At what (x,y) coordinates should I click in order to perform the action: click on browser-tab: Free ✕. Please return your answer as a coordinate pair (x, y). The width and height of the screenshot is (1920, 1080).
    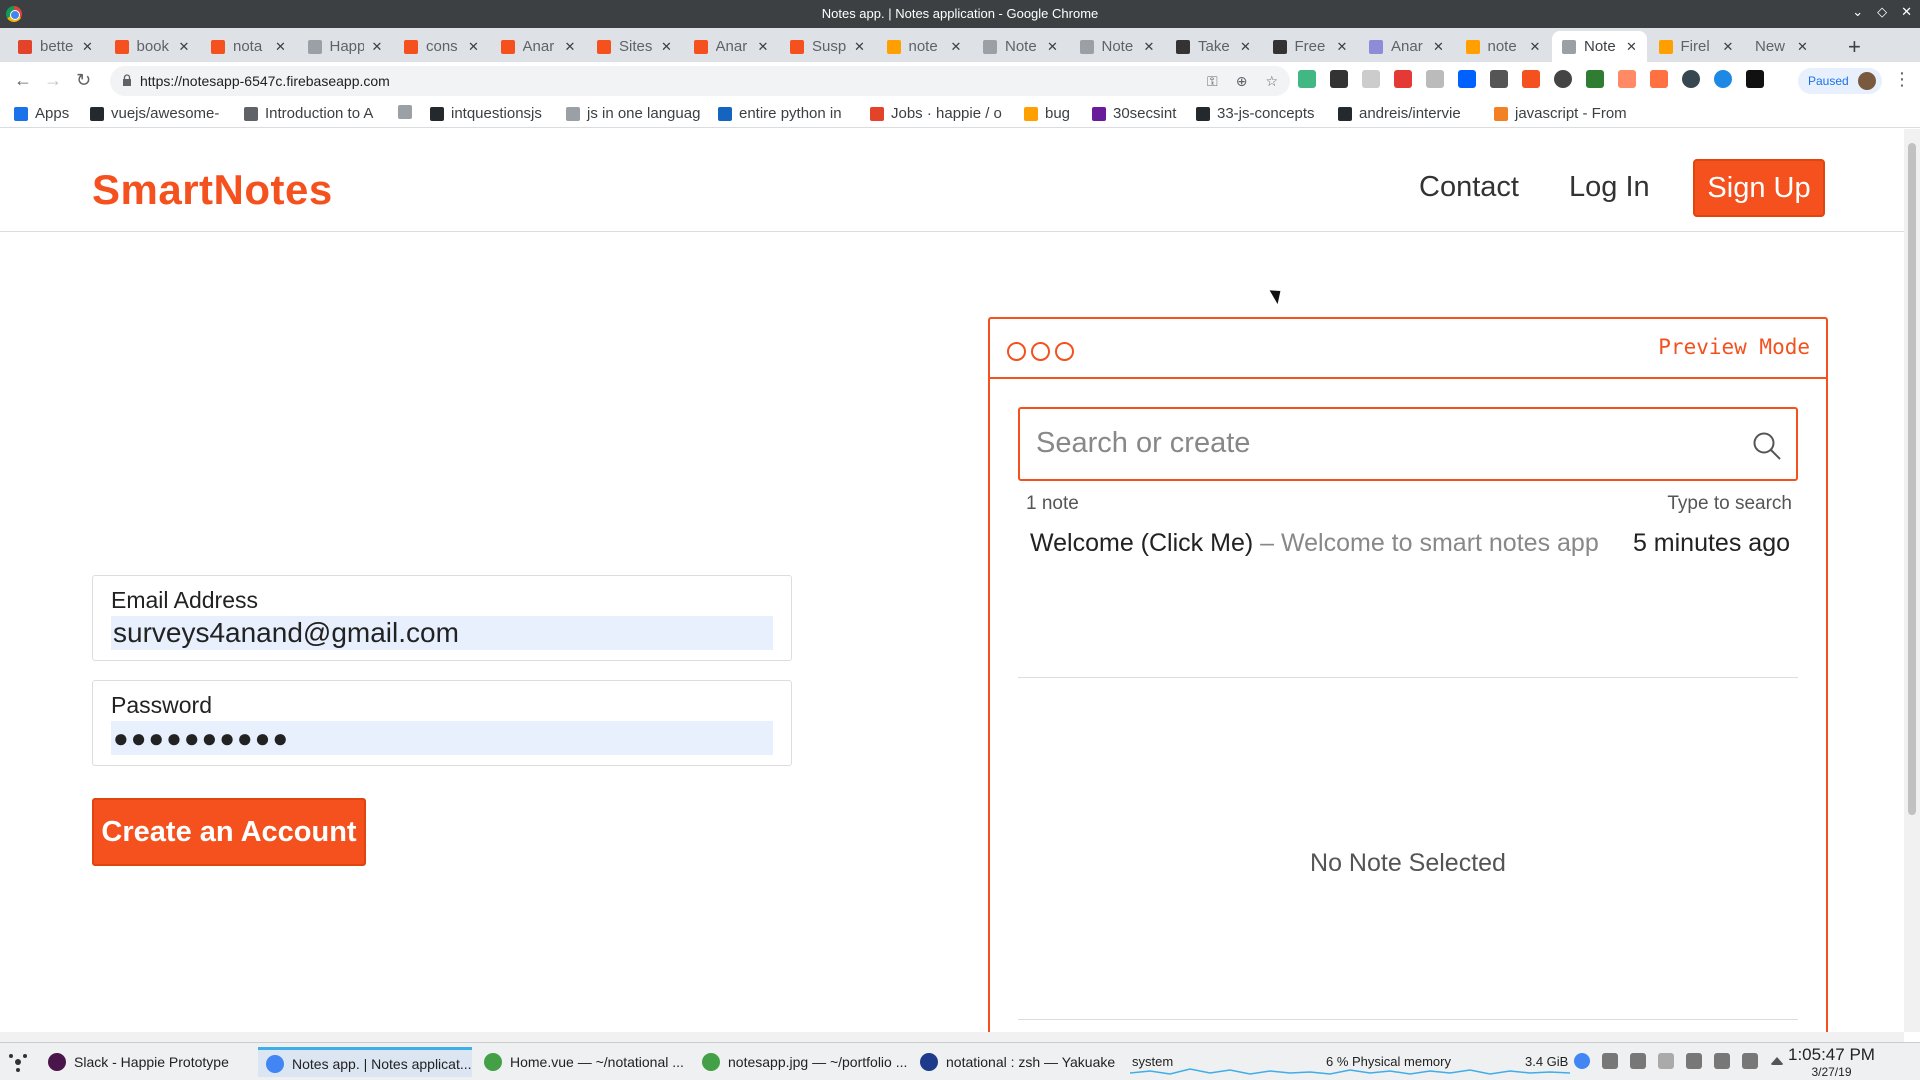
    Looking at the image, I should click on (1310, 46).